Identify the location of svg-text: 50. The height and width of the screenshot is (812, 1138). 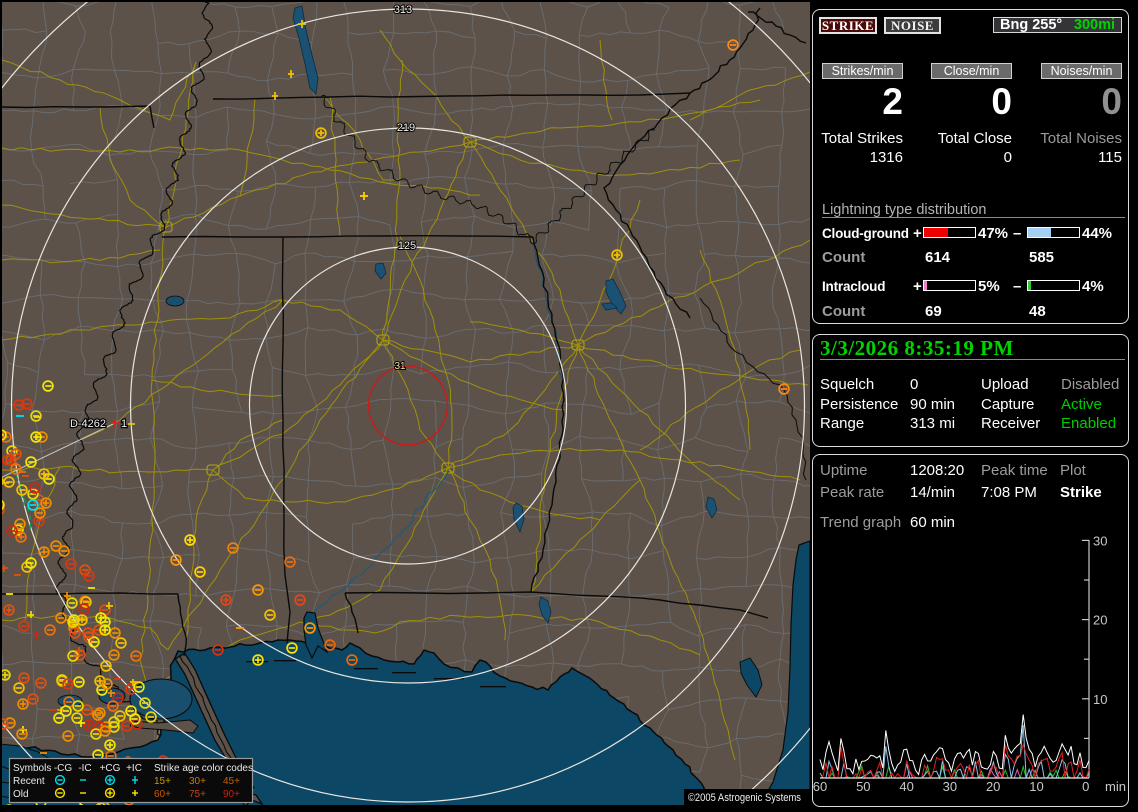
(863, 786).